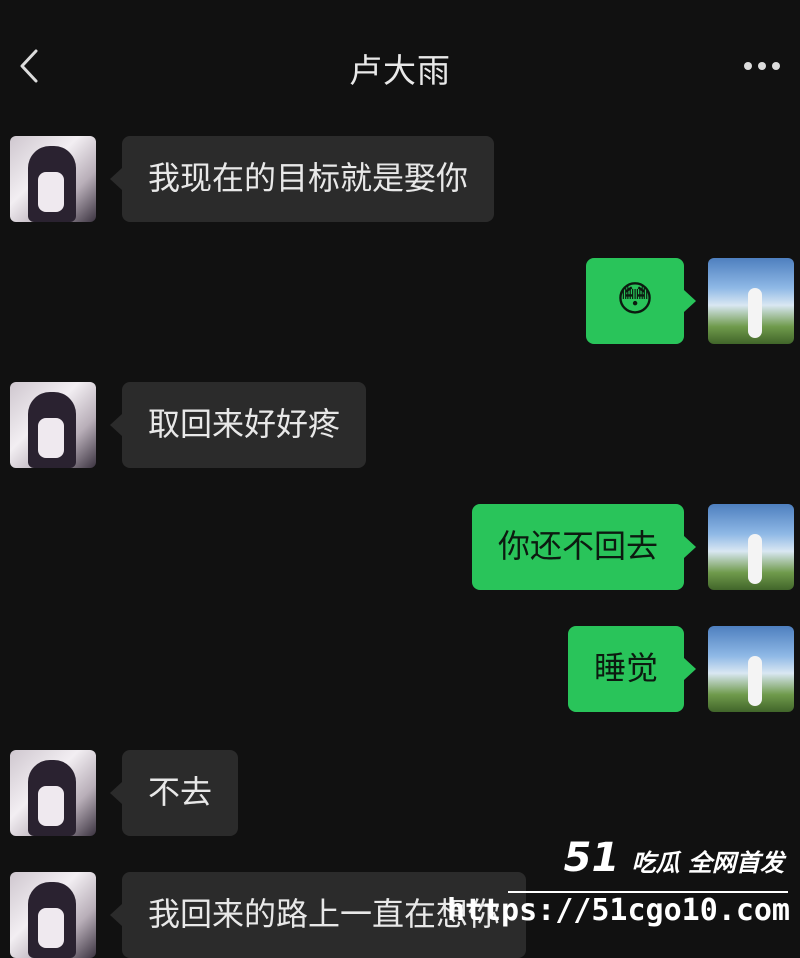 This screenshot has height=958, width=800. I want to click on watermark-url: https://51cgo10.com, so click(618, 910).